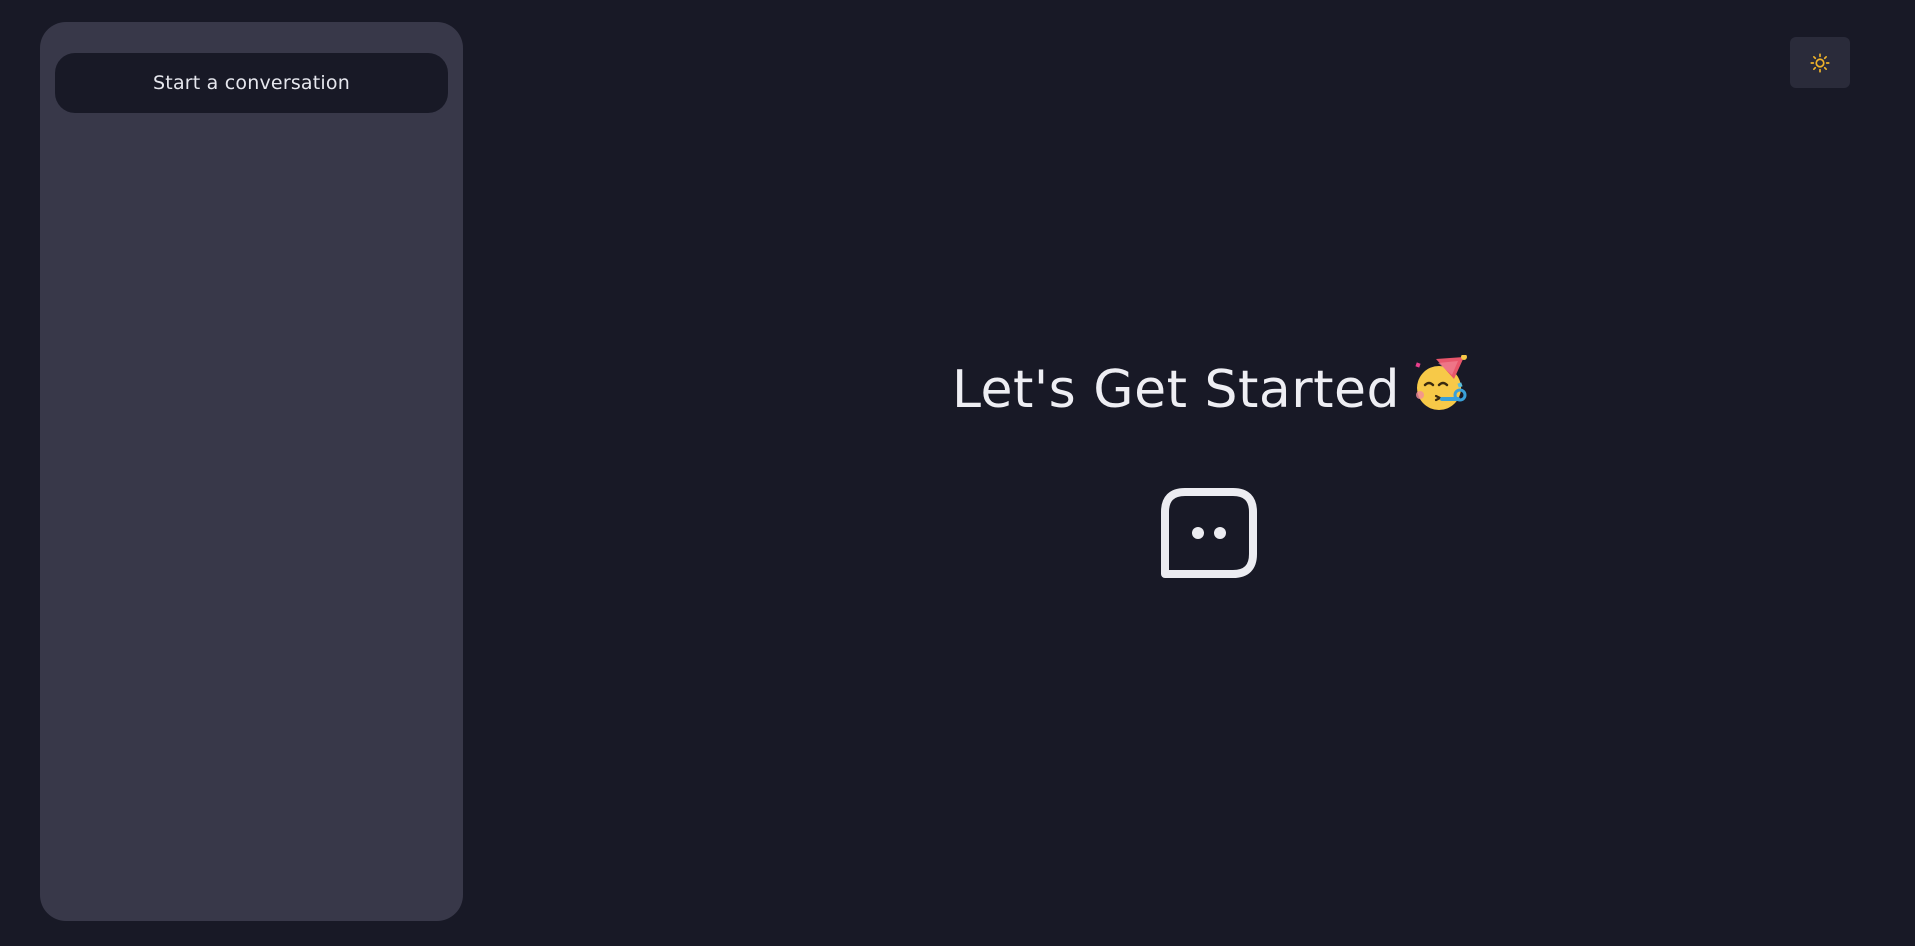 The width and height of the screenshot is (1915, 946). I want to click on chat-bot-icon, so click(1209, 533).